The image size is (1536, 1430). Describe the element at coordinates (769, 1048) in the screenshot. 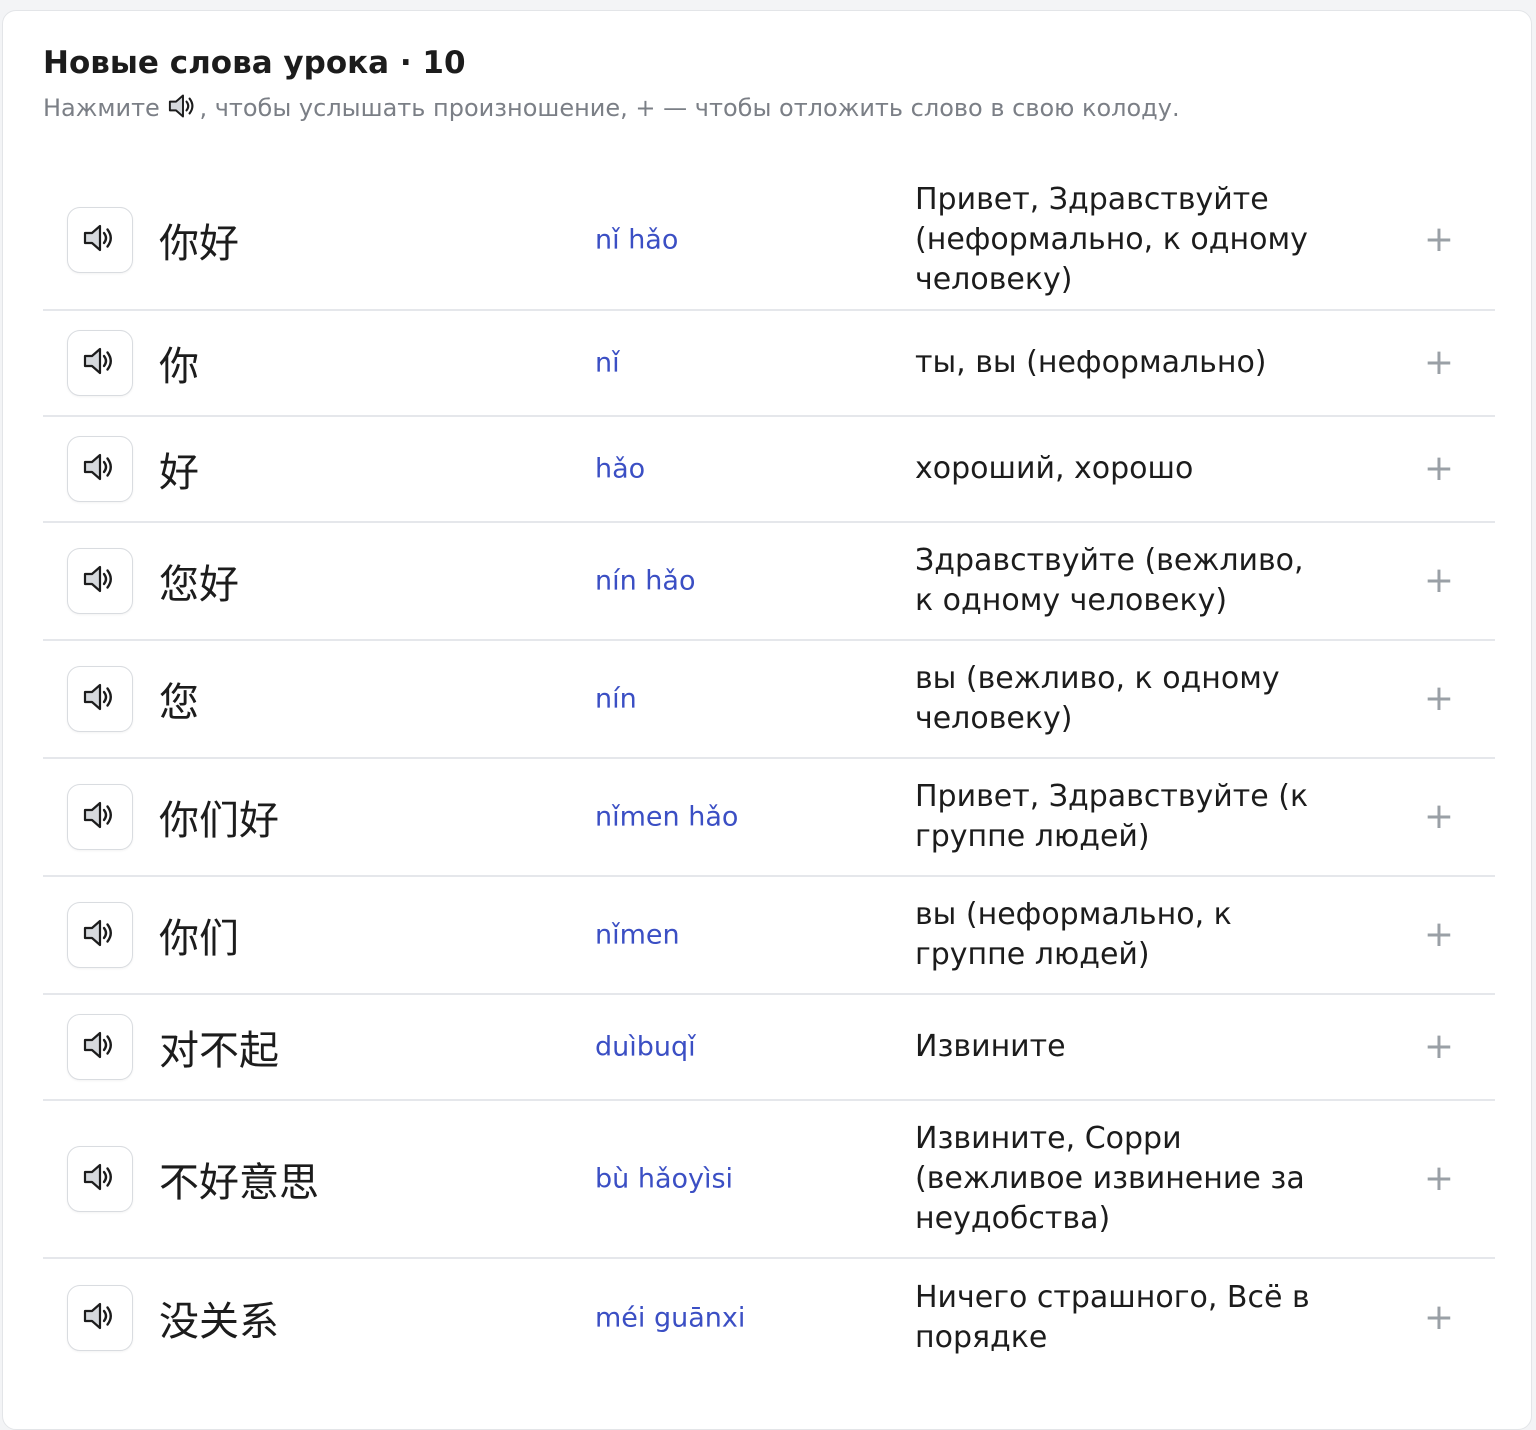

I see `word-row: 对不起 duìbuqǐ Извините +` at that location.